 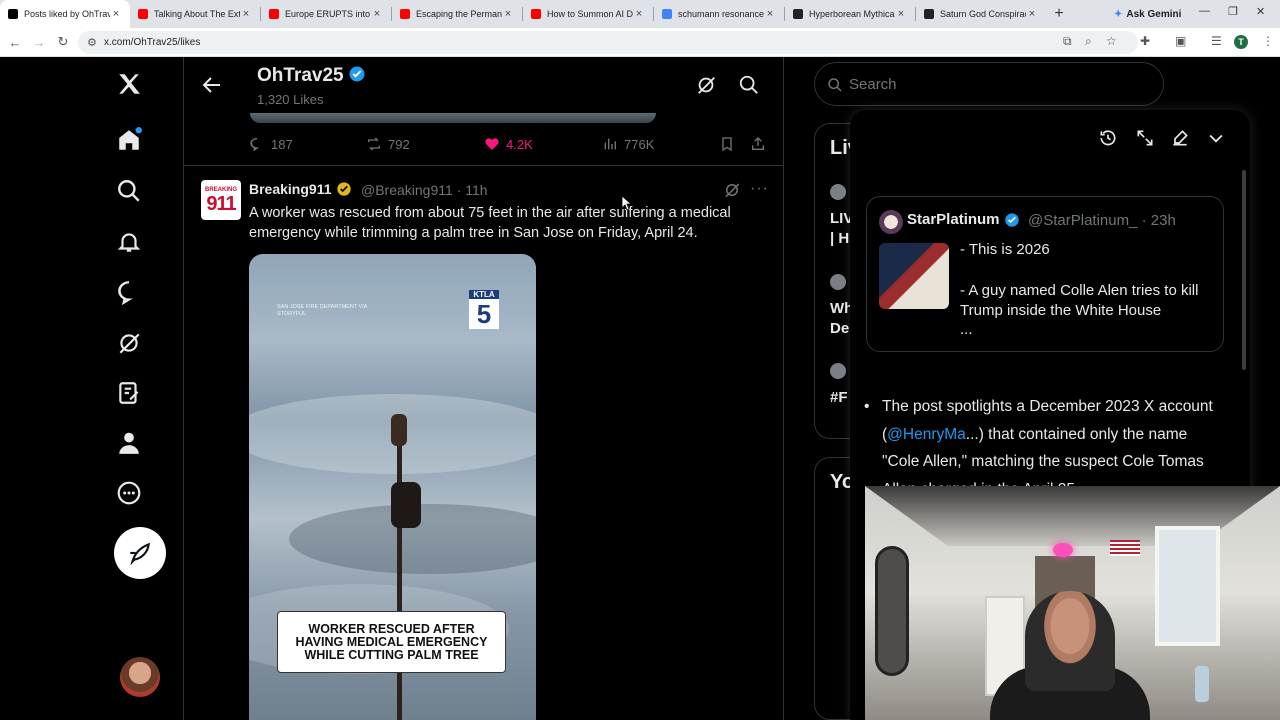 What do you see at coordinates (221, 200) in the screenshot?
I see `breaking911-avatar: BREAKING 911` at bounding box center [221, 200].